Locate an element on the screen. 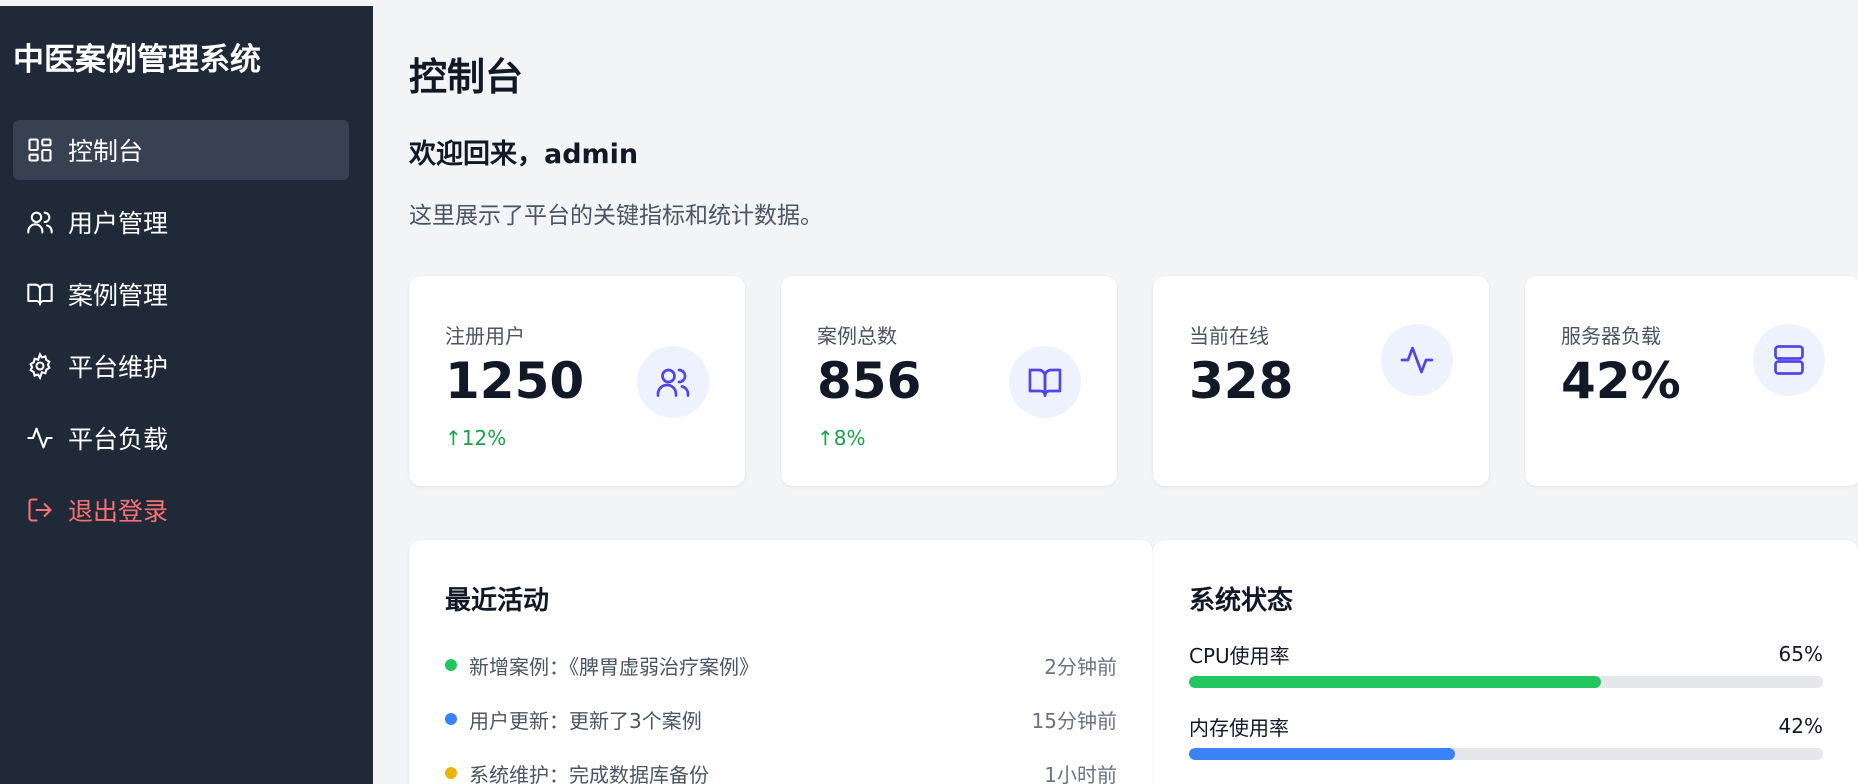  sidebar-item-maintenance: 平台维护 is located at coordinates (181, 366).